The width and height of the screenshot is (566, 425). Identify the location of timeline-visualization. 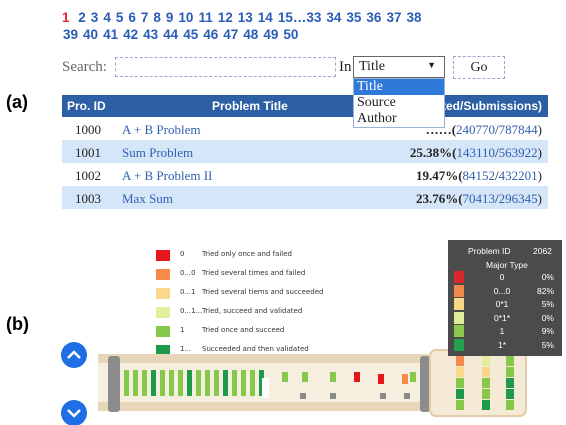
(312, 383).